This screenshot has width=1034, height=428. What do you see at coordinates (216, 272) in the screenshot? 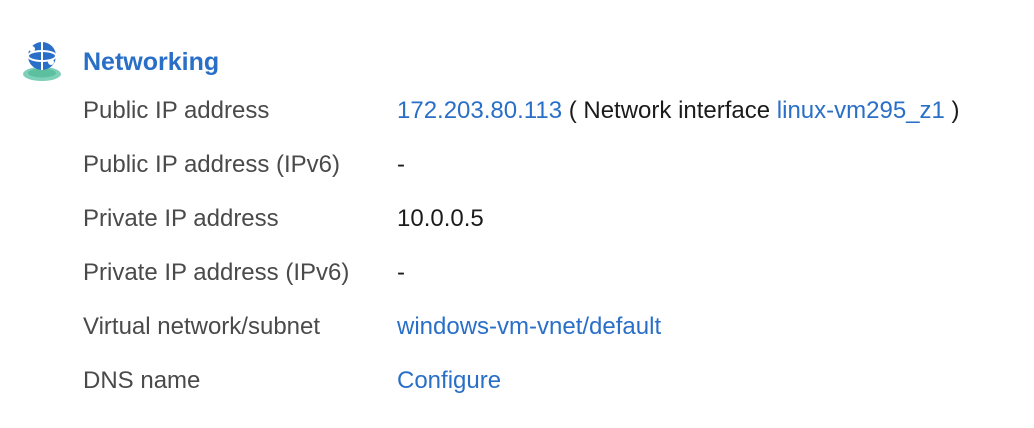
I see `property-label: Private IP address (IPv6)` at bounding box center [216, 272].